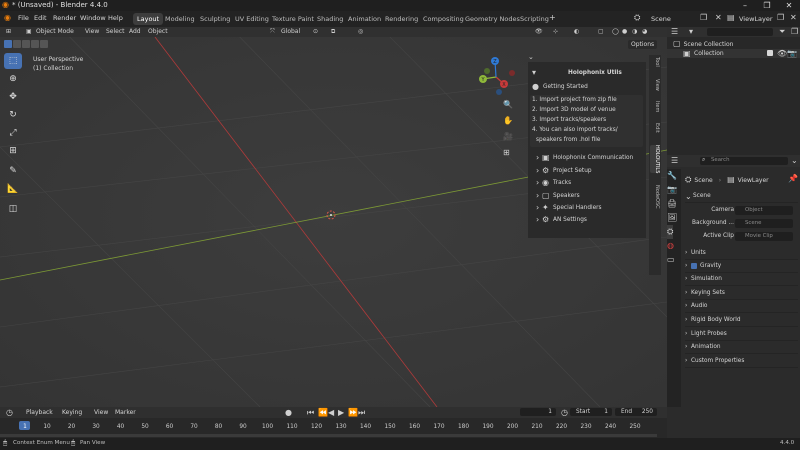 This screenshot has height=450, width=800. What do you see at coordinates (539, 32) in the screenshot?
I see `visibility-icon: 👁` at bounding box center [539, 32].